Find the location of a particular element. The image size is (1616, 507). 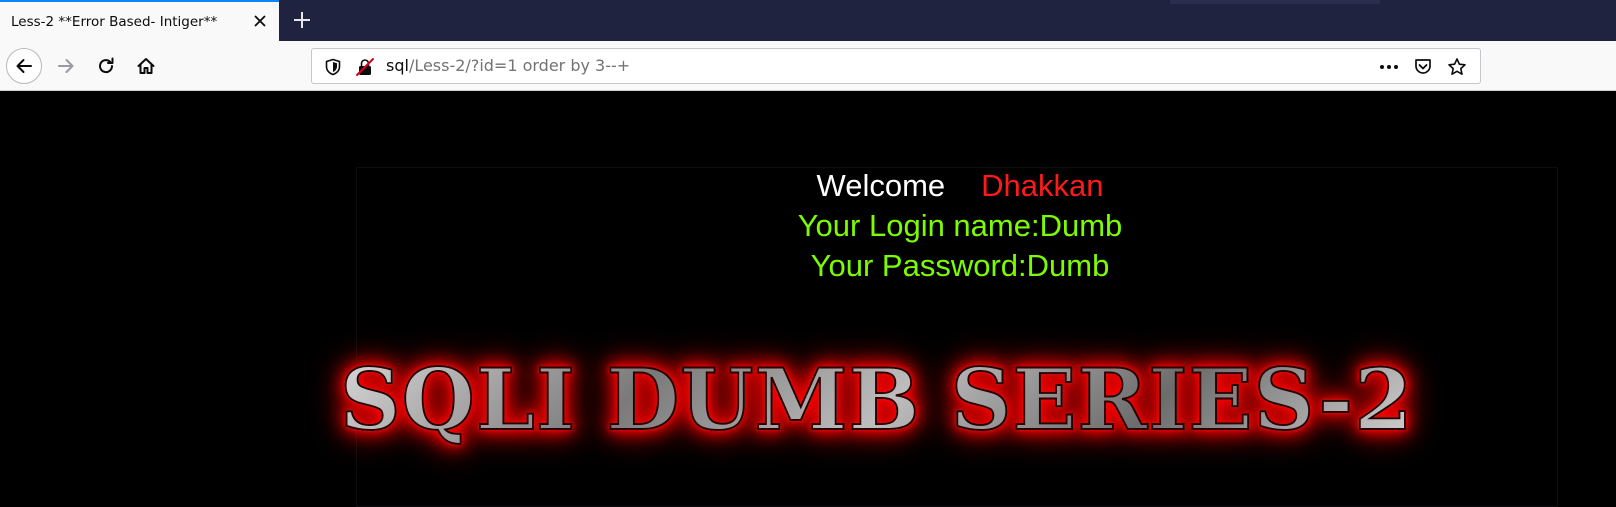

password-line: Your Password:Dumb is located at coordinates (960, 265).